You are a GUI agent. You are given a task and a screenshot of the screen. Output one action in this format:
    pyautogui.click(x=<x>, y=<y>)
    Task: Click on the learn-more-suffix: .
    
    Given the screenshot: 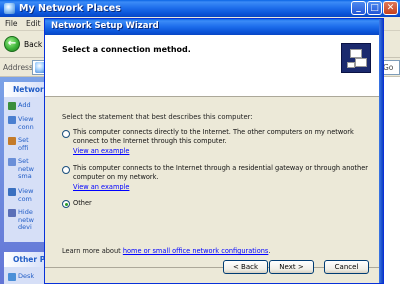 What is the action you would take?
    pyautogui.click(x=269, y=251)
    